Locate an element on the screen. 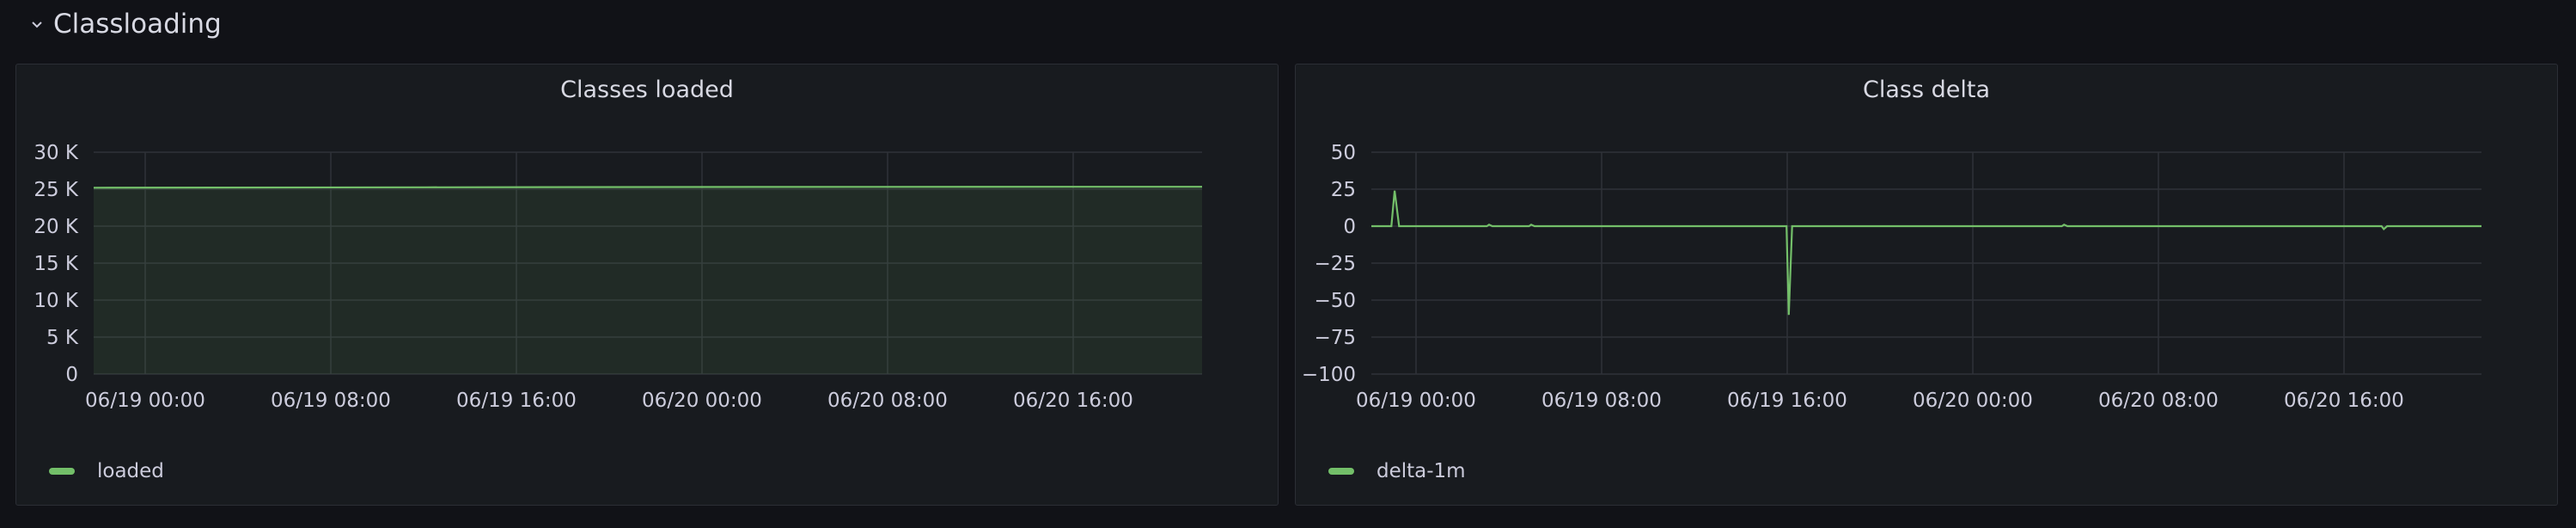 The height and width of the screenshot is (528, 2576). y-tick-label: 30 K is located at coordinates (56, 153).